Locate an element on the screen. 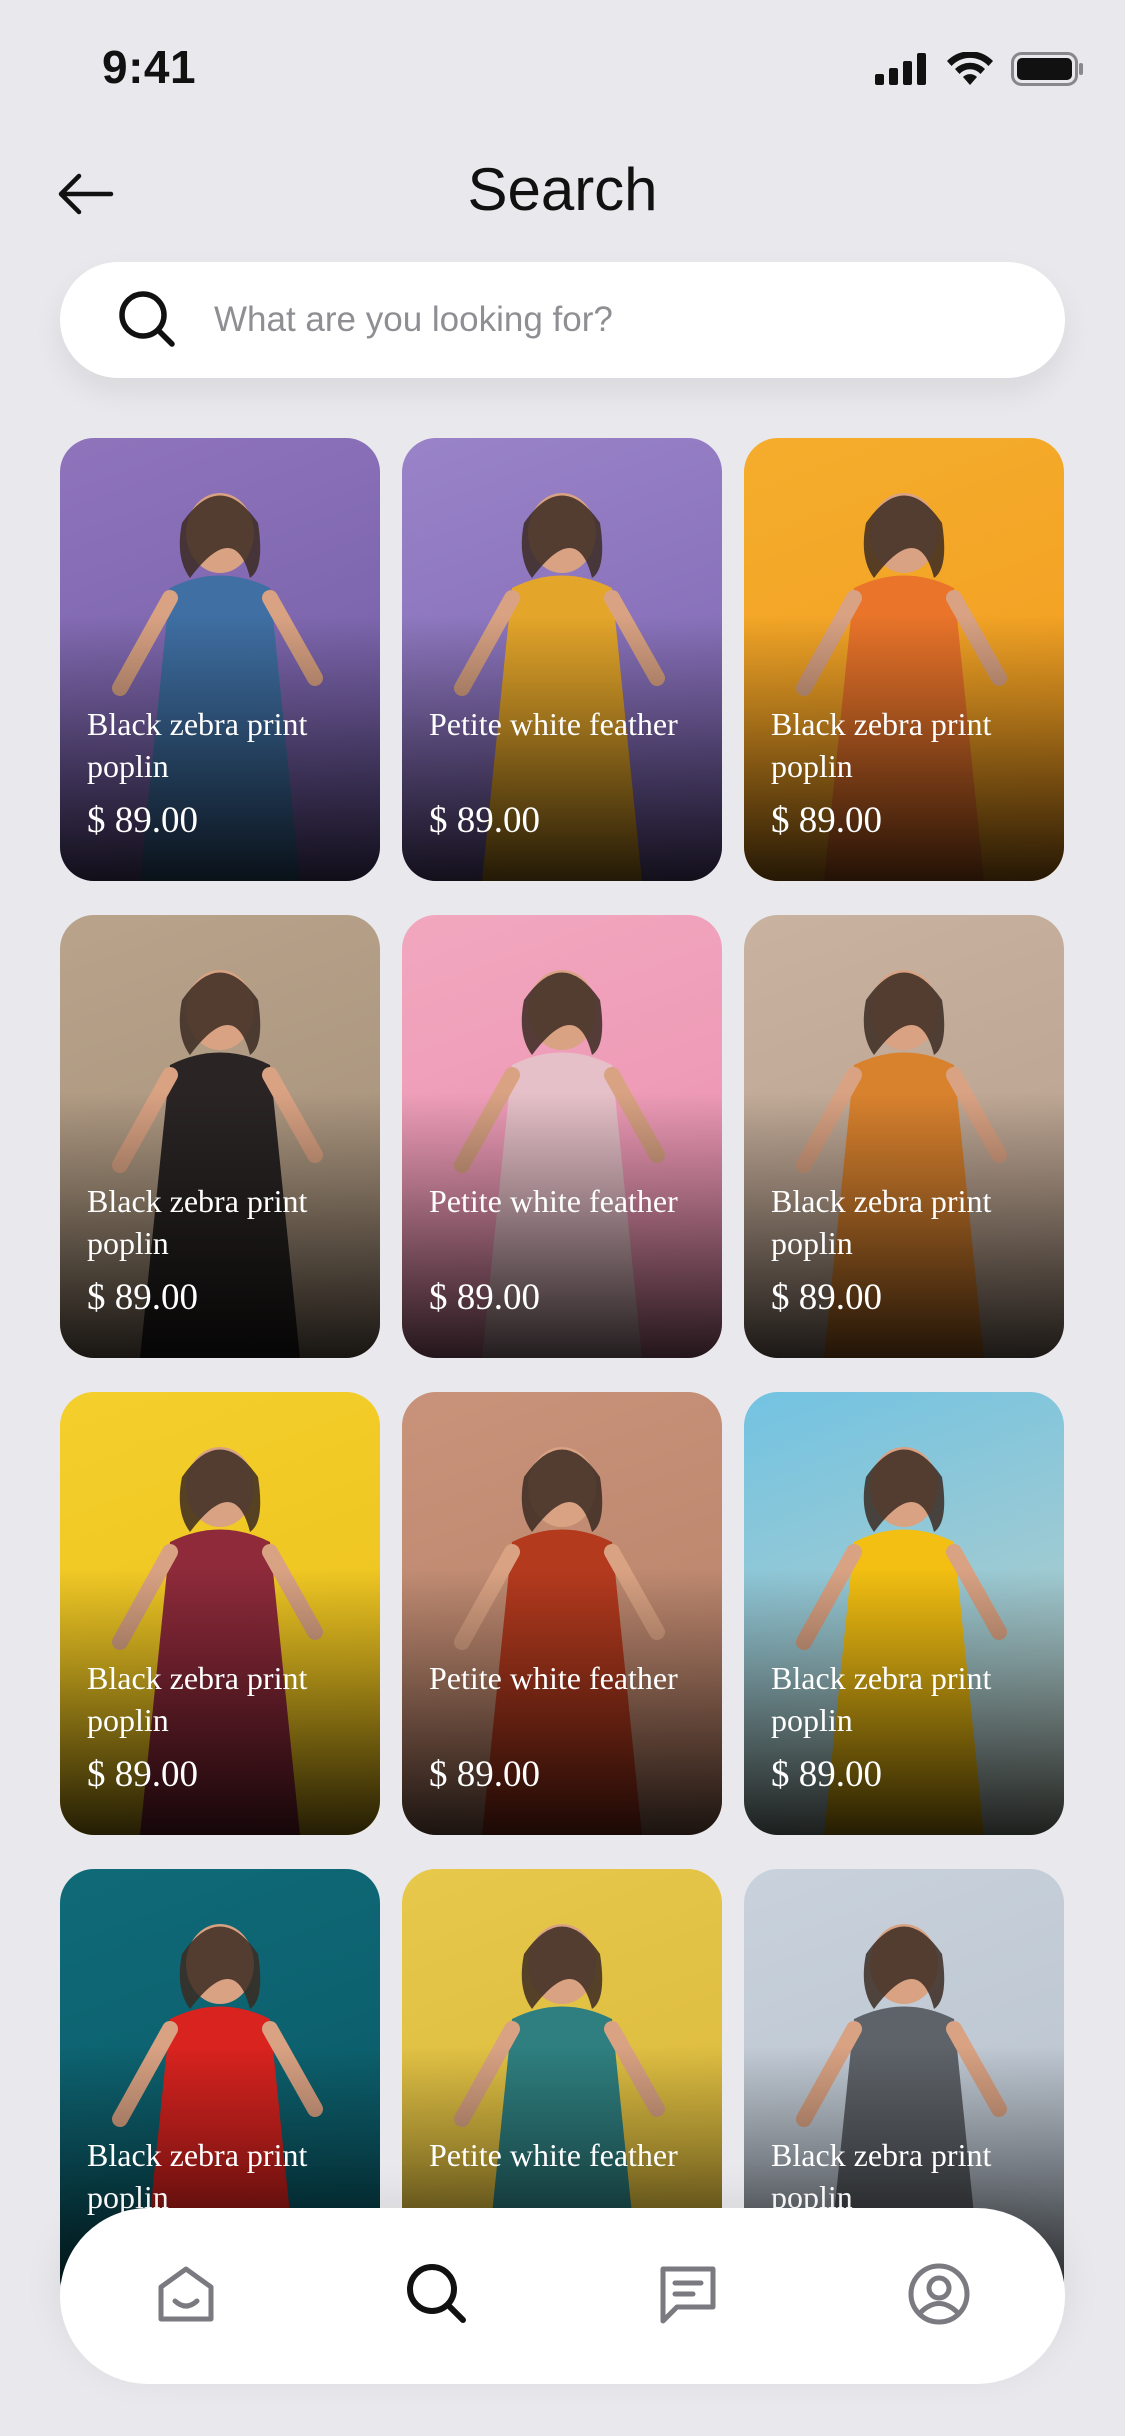 This screenshot has height=2436, width=1125. status-icons is located at coordinates (980, 71).